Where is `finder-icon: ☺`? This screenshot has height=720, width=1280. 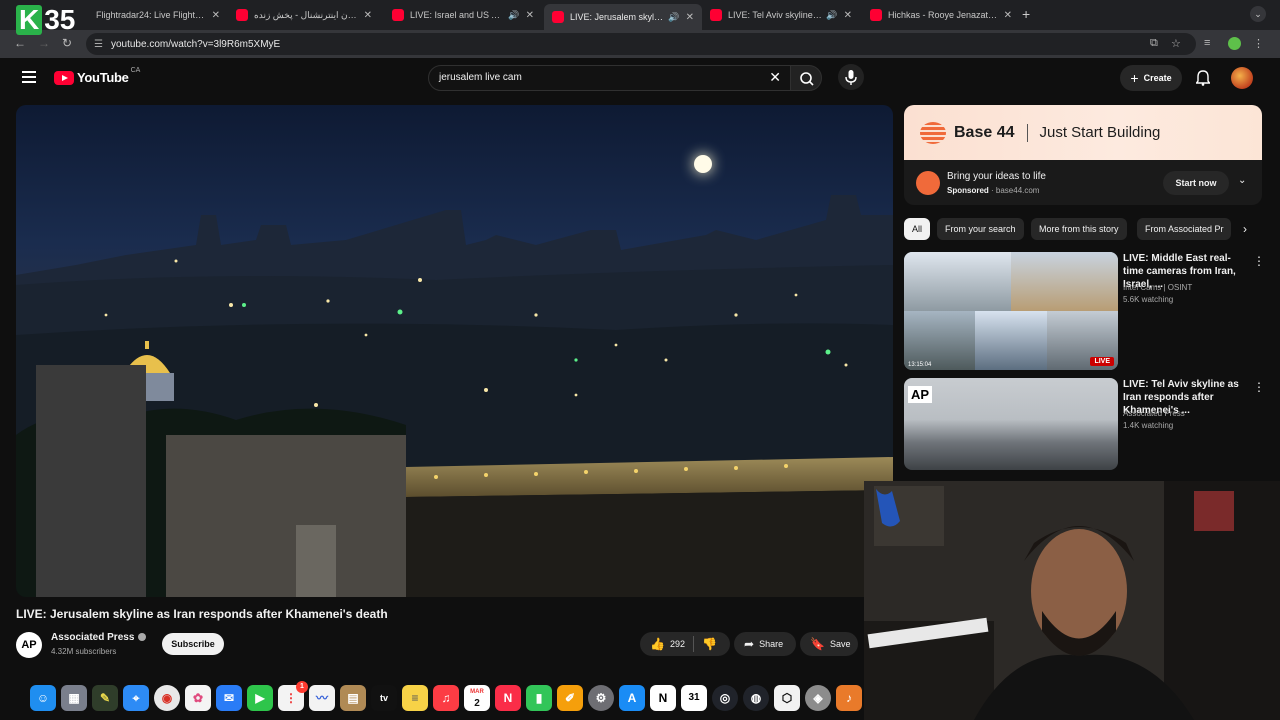
finder-icon: ☺ is located at coordinates (43, 698).